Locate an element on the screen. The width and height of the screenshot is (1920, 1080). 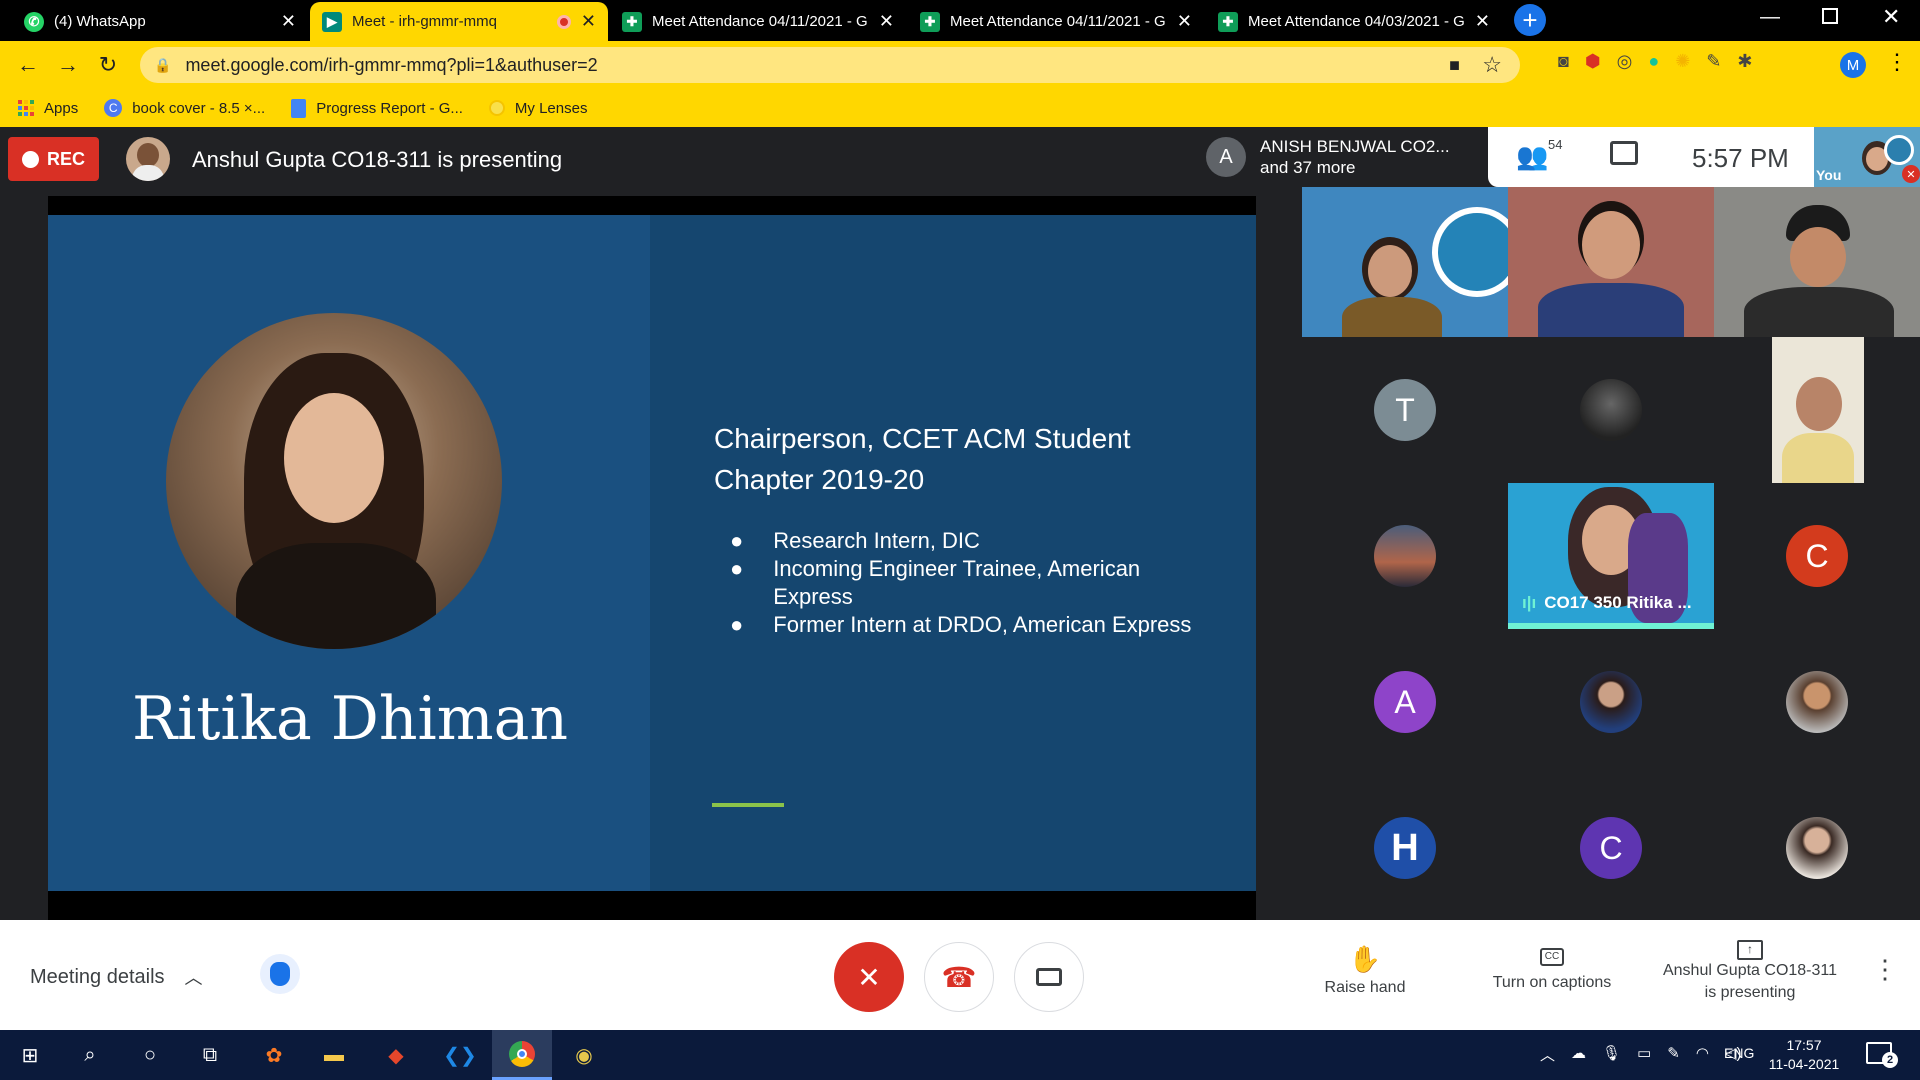
tab-meet: ▶ Meet - irh-gmmr-mmq ✕ is located at coordinates (459, 21).